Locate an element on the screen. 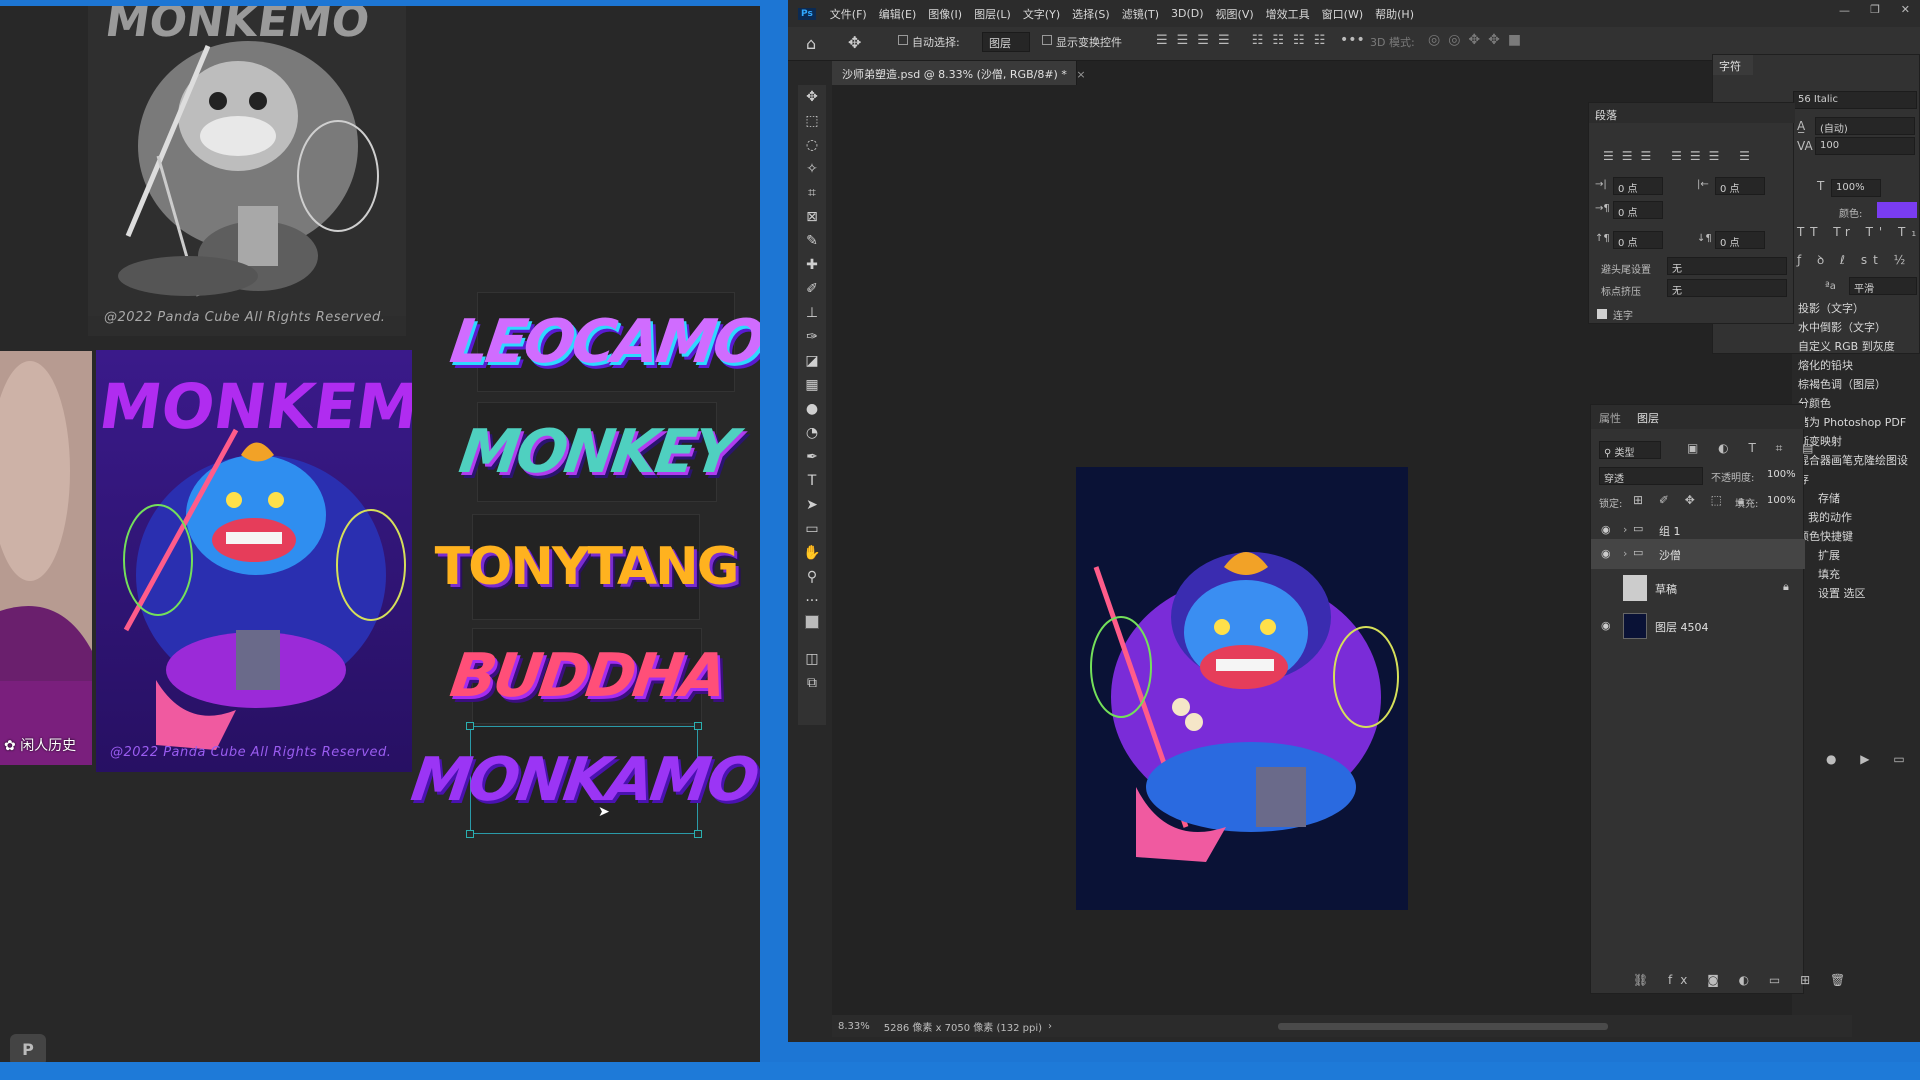  screen-mode-icon: ⧉ is located at coordinates (812, 683).